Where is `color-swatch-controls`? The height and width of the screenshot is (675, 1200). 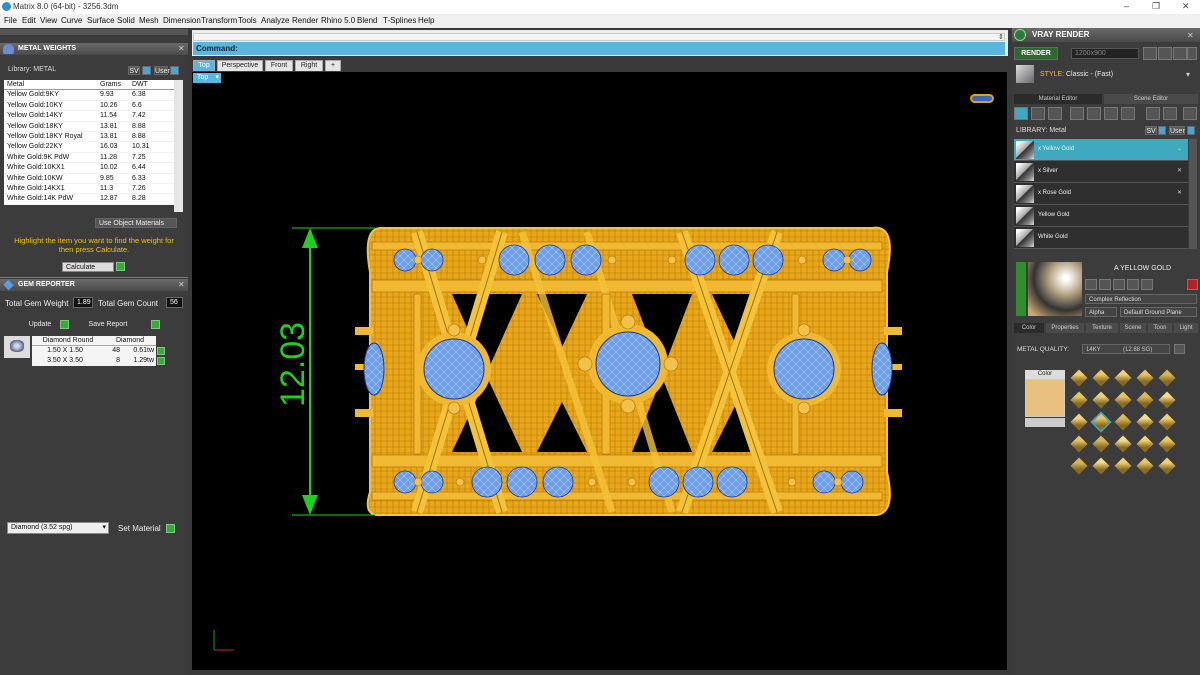
color-swatch-controls is located at coordinates (1045, 422).